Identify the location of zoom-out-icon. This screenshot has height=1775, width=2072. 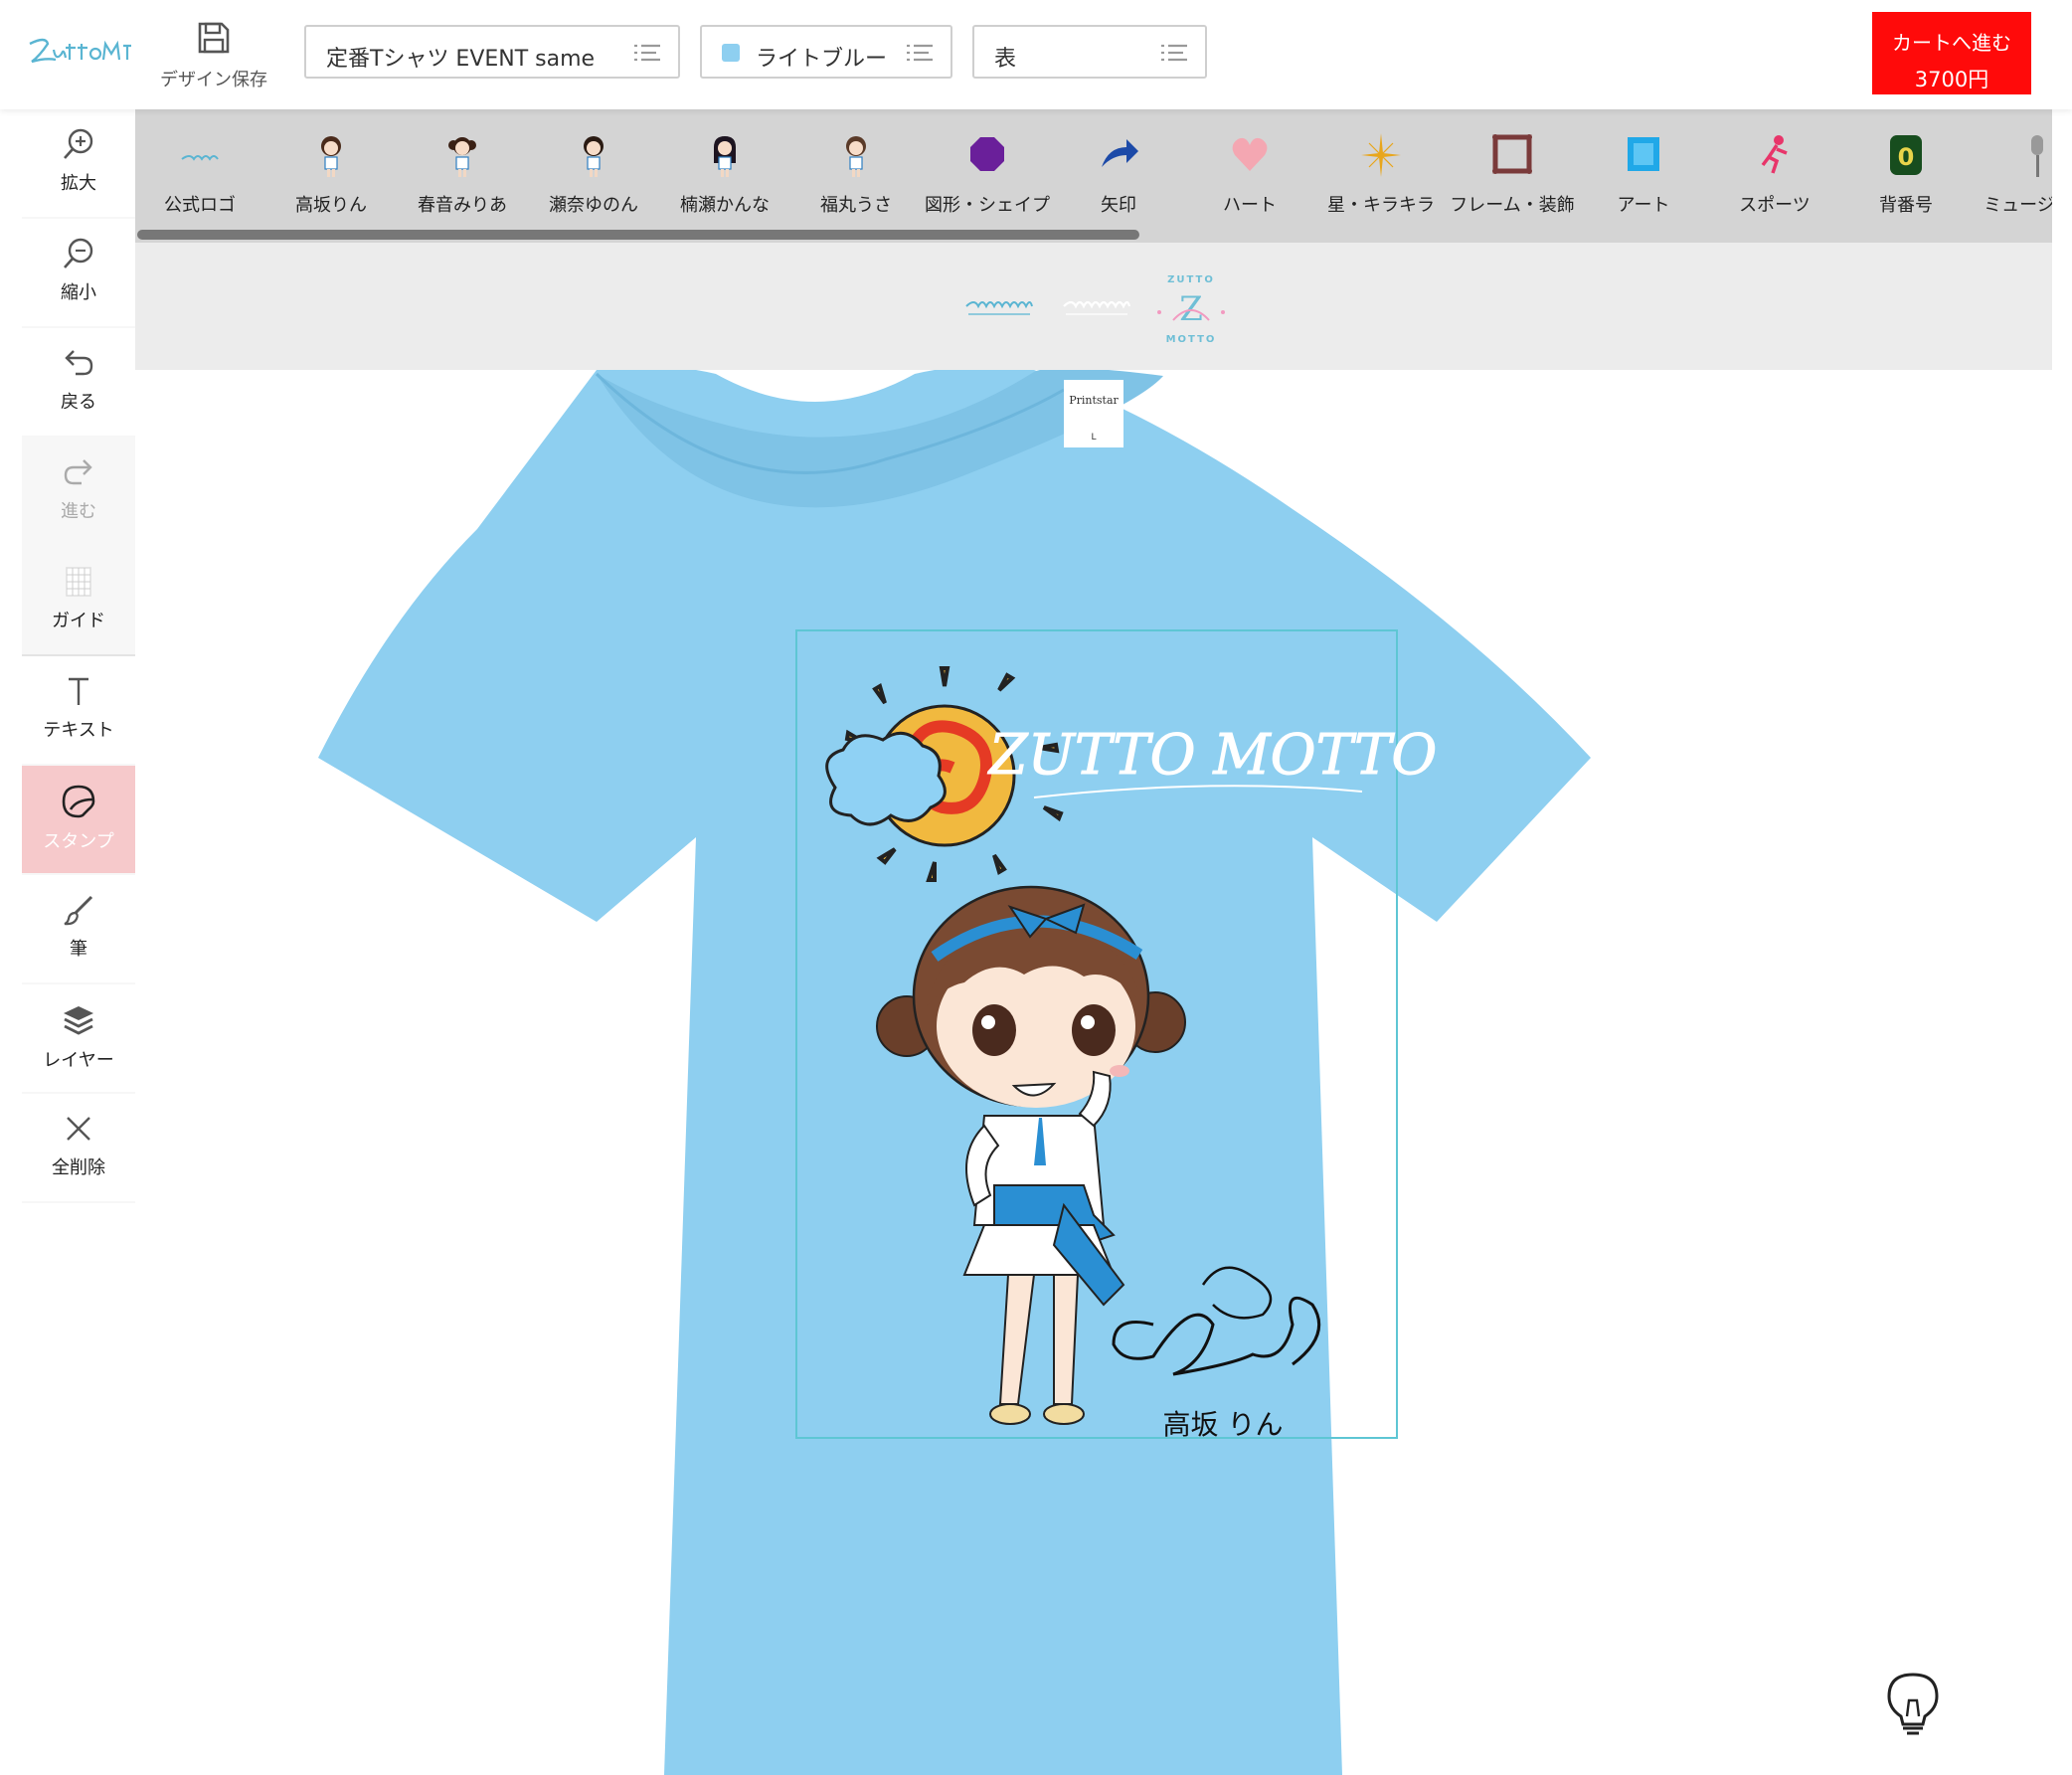
(78, 253).